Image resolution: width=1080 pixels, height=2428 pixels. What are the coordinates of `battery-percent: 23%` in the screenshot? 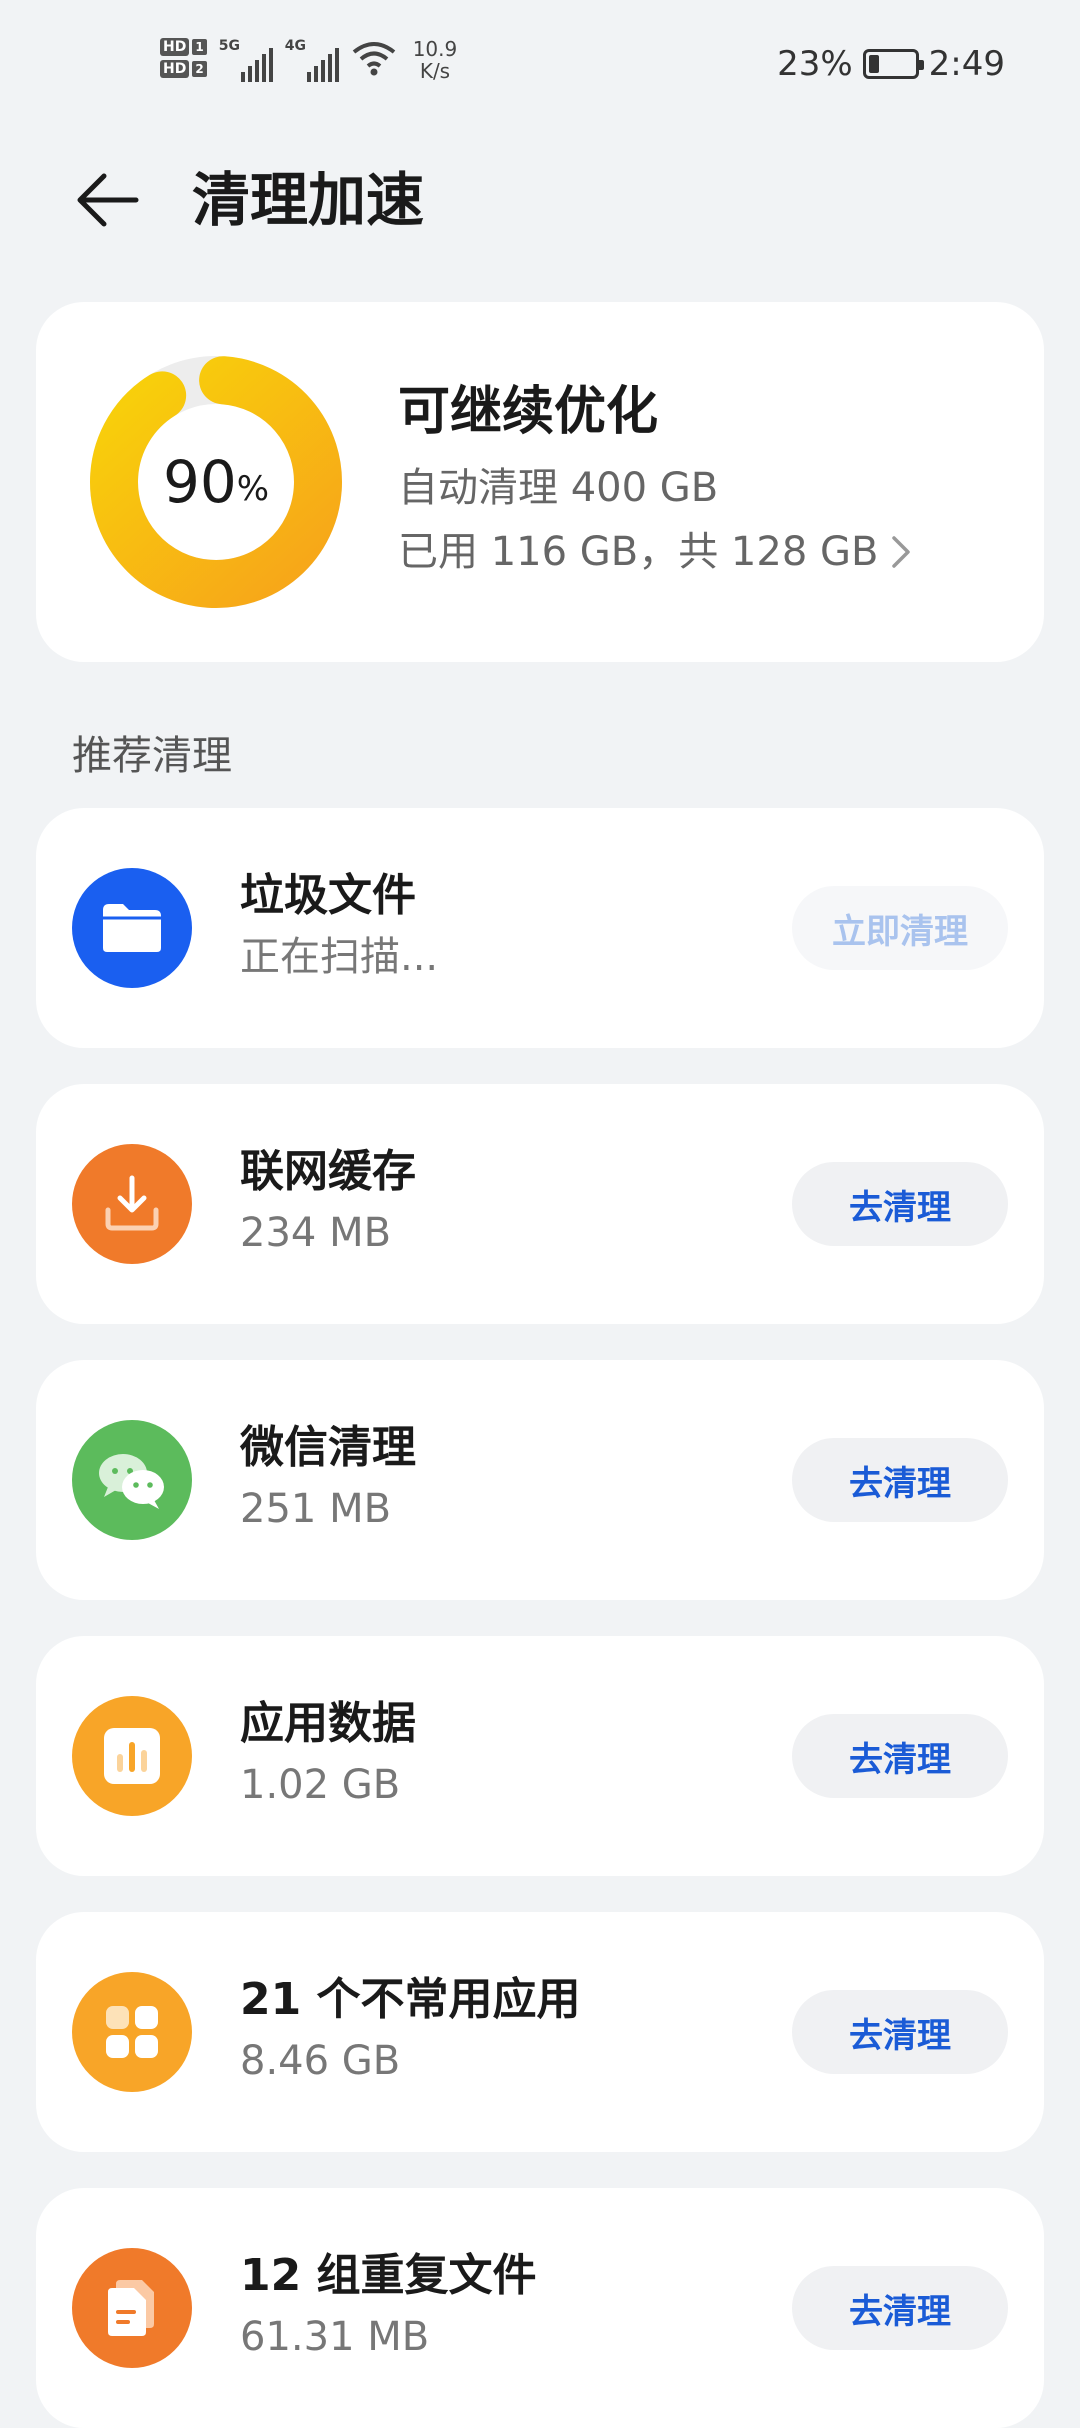 It's located at (815, 64).